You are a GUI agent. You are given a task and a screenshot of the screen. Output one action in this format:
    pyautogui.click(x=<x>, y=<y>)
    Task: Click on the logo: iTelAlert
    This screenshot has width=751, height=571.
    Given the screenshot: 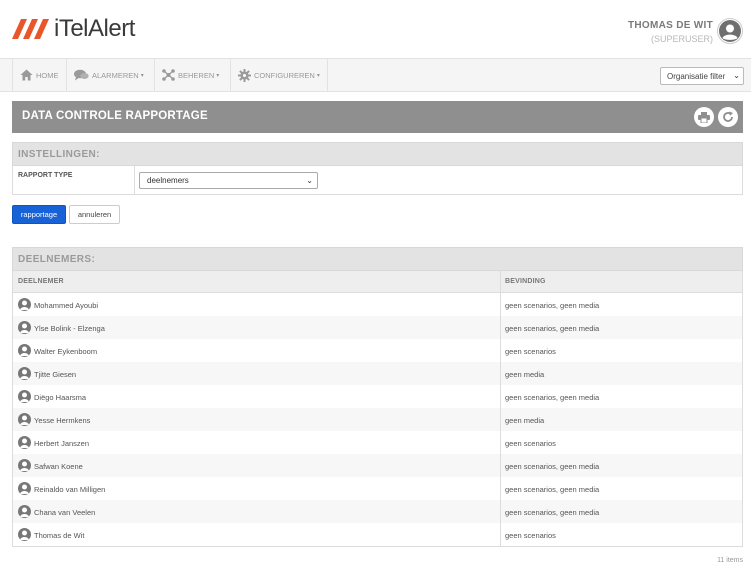 What is the action you would take?
    pyautogui.click(x=73, y=28)
    